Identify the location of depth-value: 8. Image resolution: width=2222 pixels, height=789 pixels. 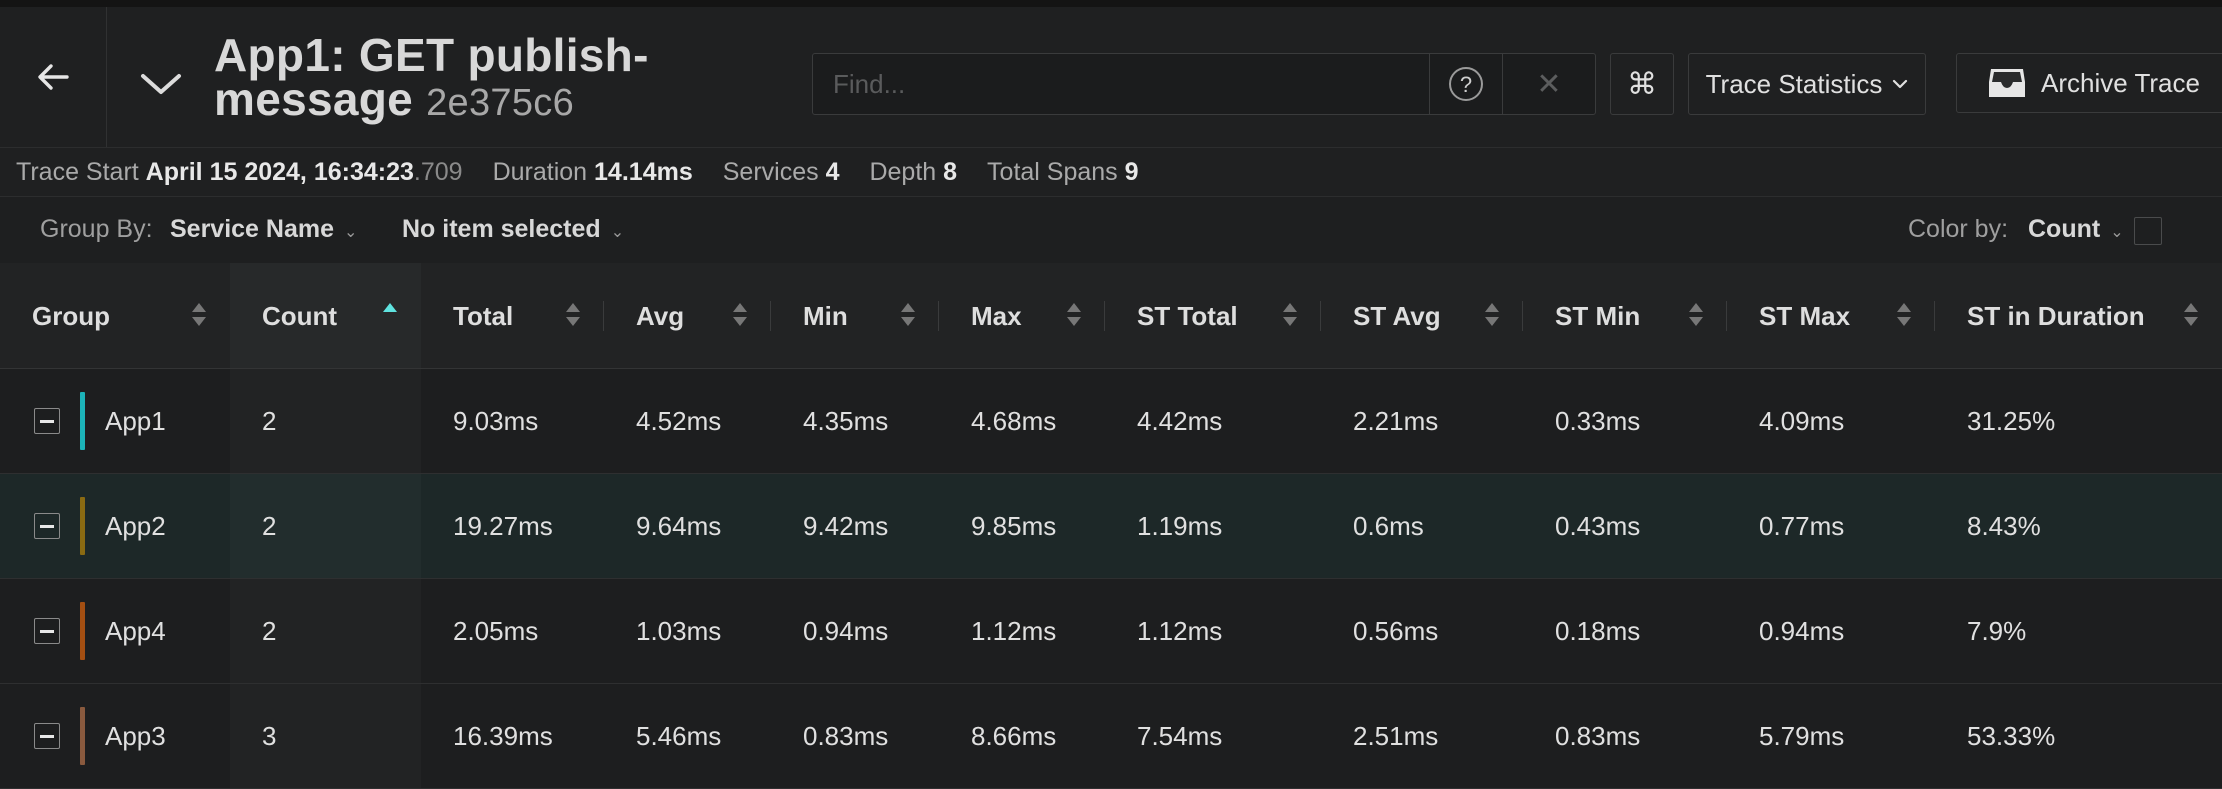
(950, 171).